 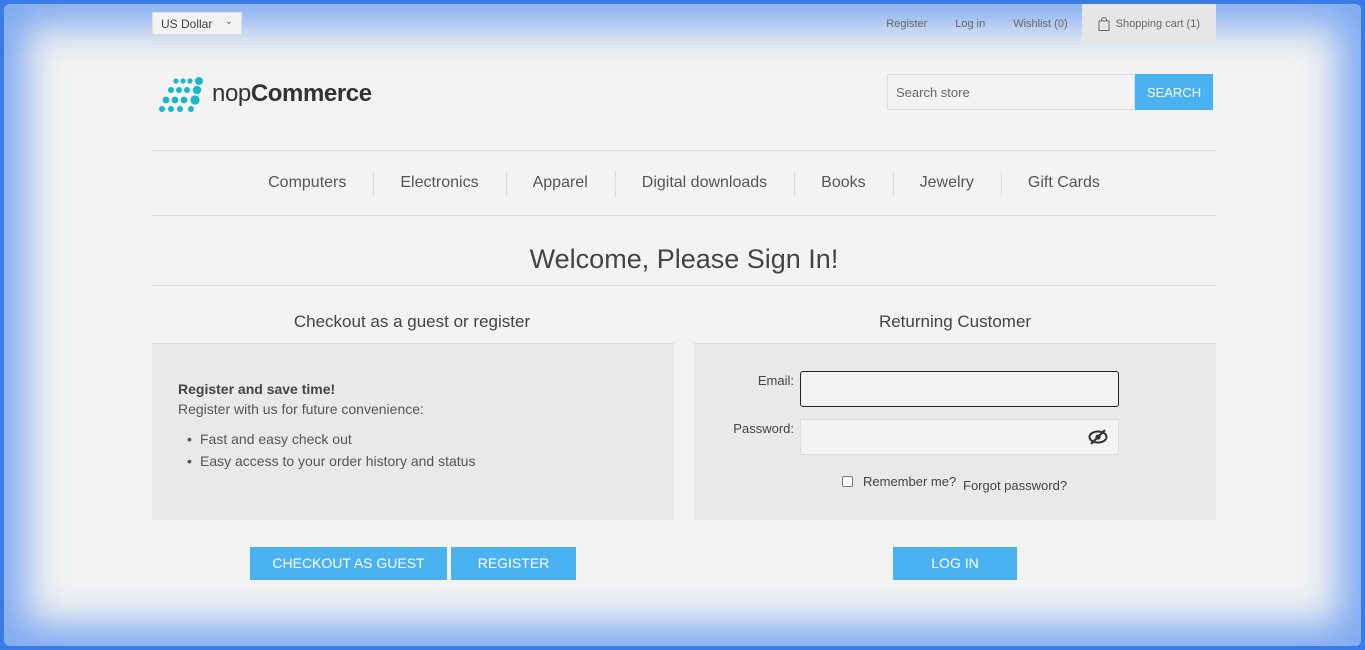 What do you see at coordinates (348, 563) in the screenshot?
I see `checkout-as-guest-button: CHECKOUT AS GUEST` at bounding box center [348, 563].